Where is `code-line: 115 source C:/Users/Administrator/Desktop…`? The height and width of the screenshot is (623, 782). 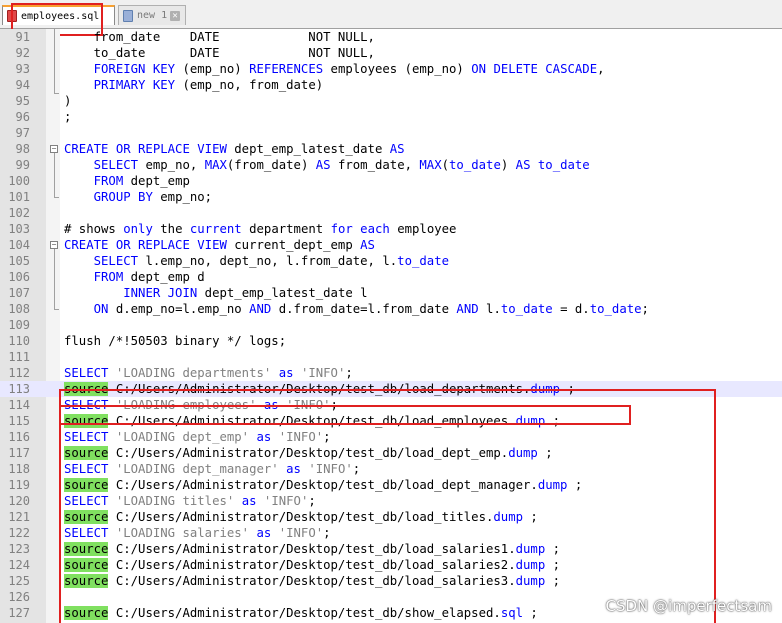
code-line: 115 source C:/Users/Administrator/Desktop… is located at coordinates (391, 421).